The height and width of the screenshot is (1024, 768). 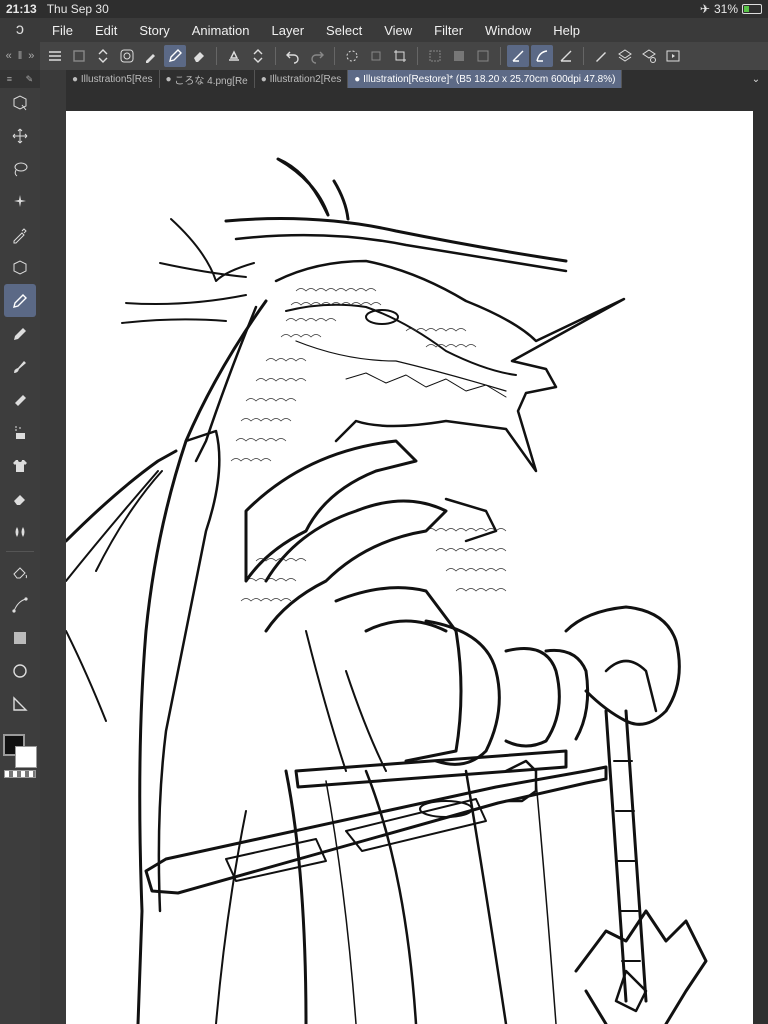 I want to click on app-logo-icon: ↄ, so click(x=20, y=30).